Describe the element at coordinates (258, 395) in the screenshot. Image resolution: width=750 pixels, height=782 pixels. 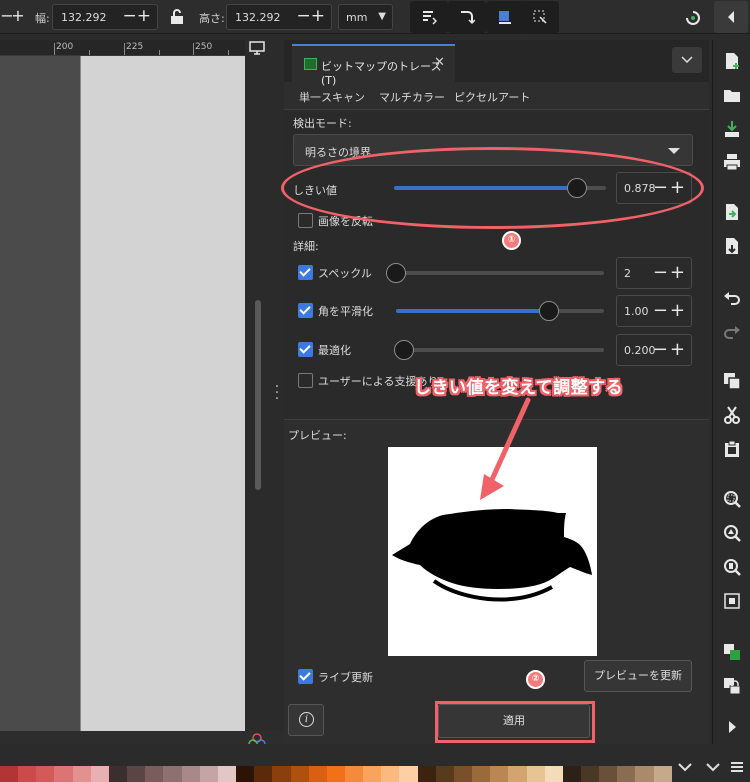
I see `vertical-scrollbar-thumb` at that location.